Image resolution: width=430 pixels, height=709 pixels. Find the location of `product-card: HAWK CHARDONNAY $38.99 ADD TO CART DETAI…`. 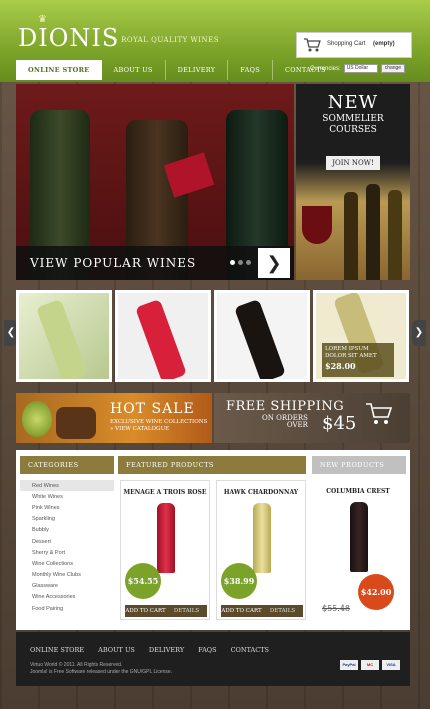

product-card: HAWK CHARDONNAY $38.99 ADD TO CART DETAI… is located at coordinates (261, 550).